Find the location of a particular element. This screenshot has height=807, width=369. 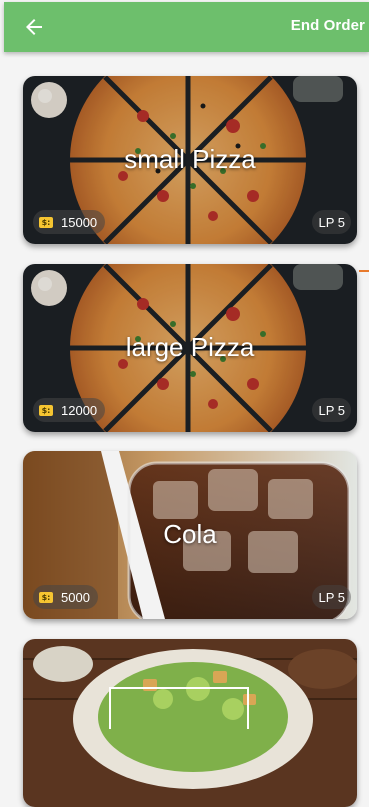

product-price: 15000 is located at coordinates (79, 222).